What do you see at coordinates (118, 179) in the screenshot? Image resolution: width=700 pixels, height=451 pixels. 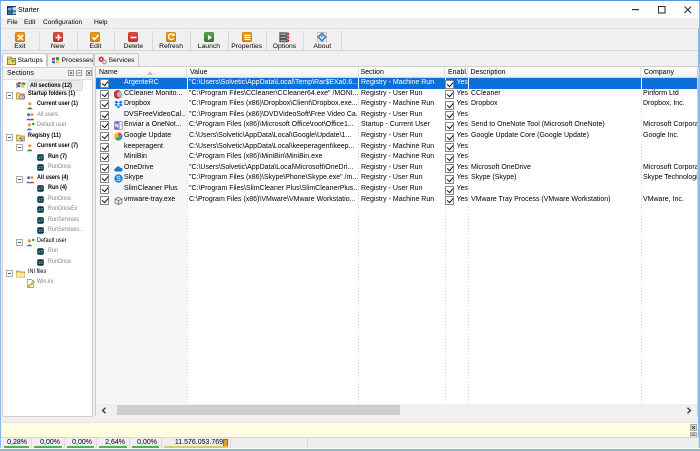 I see `svg-text: S` at bounding box center [118, 179].